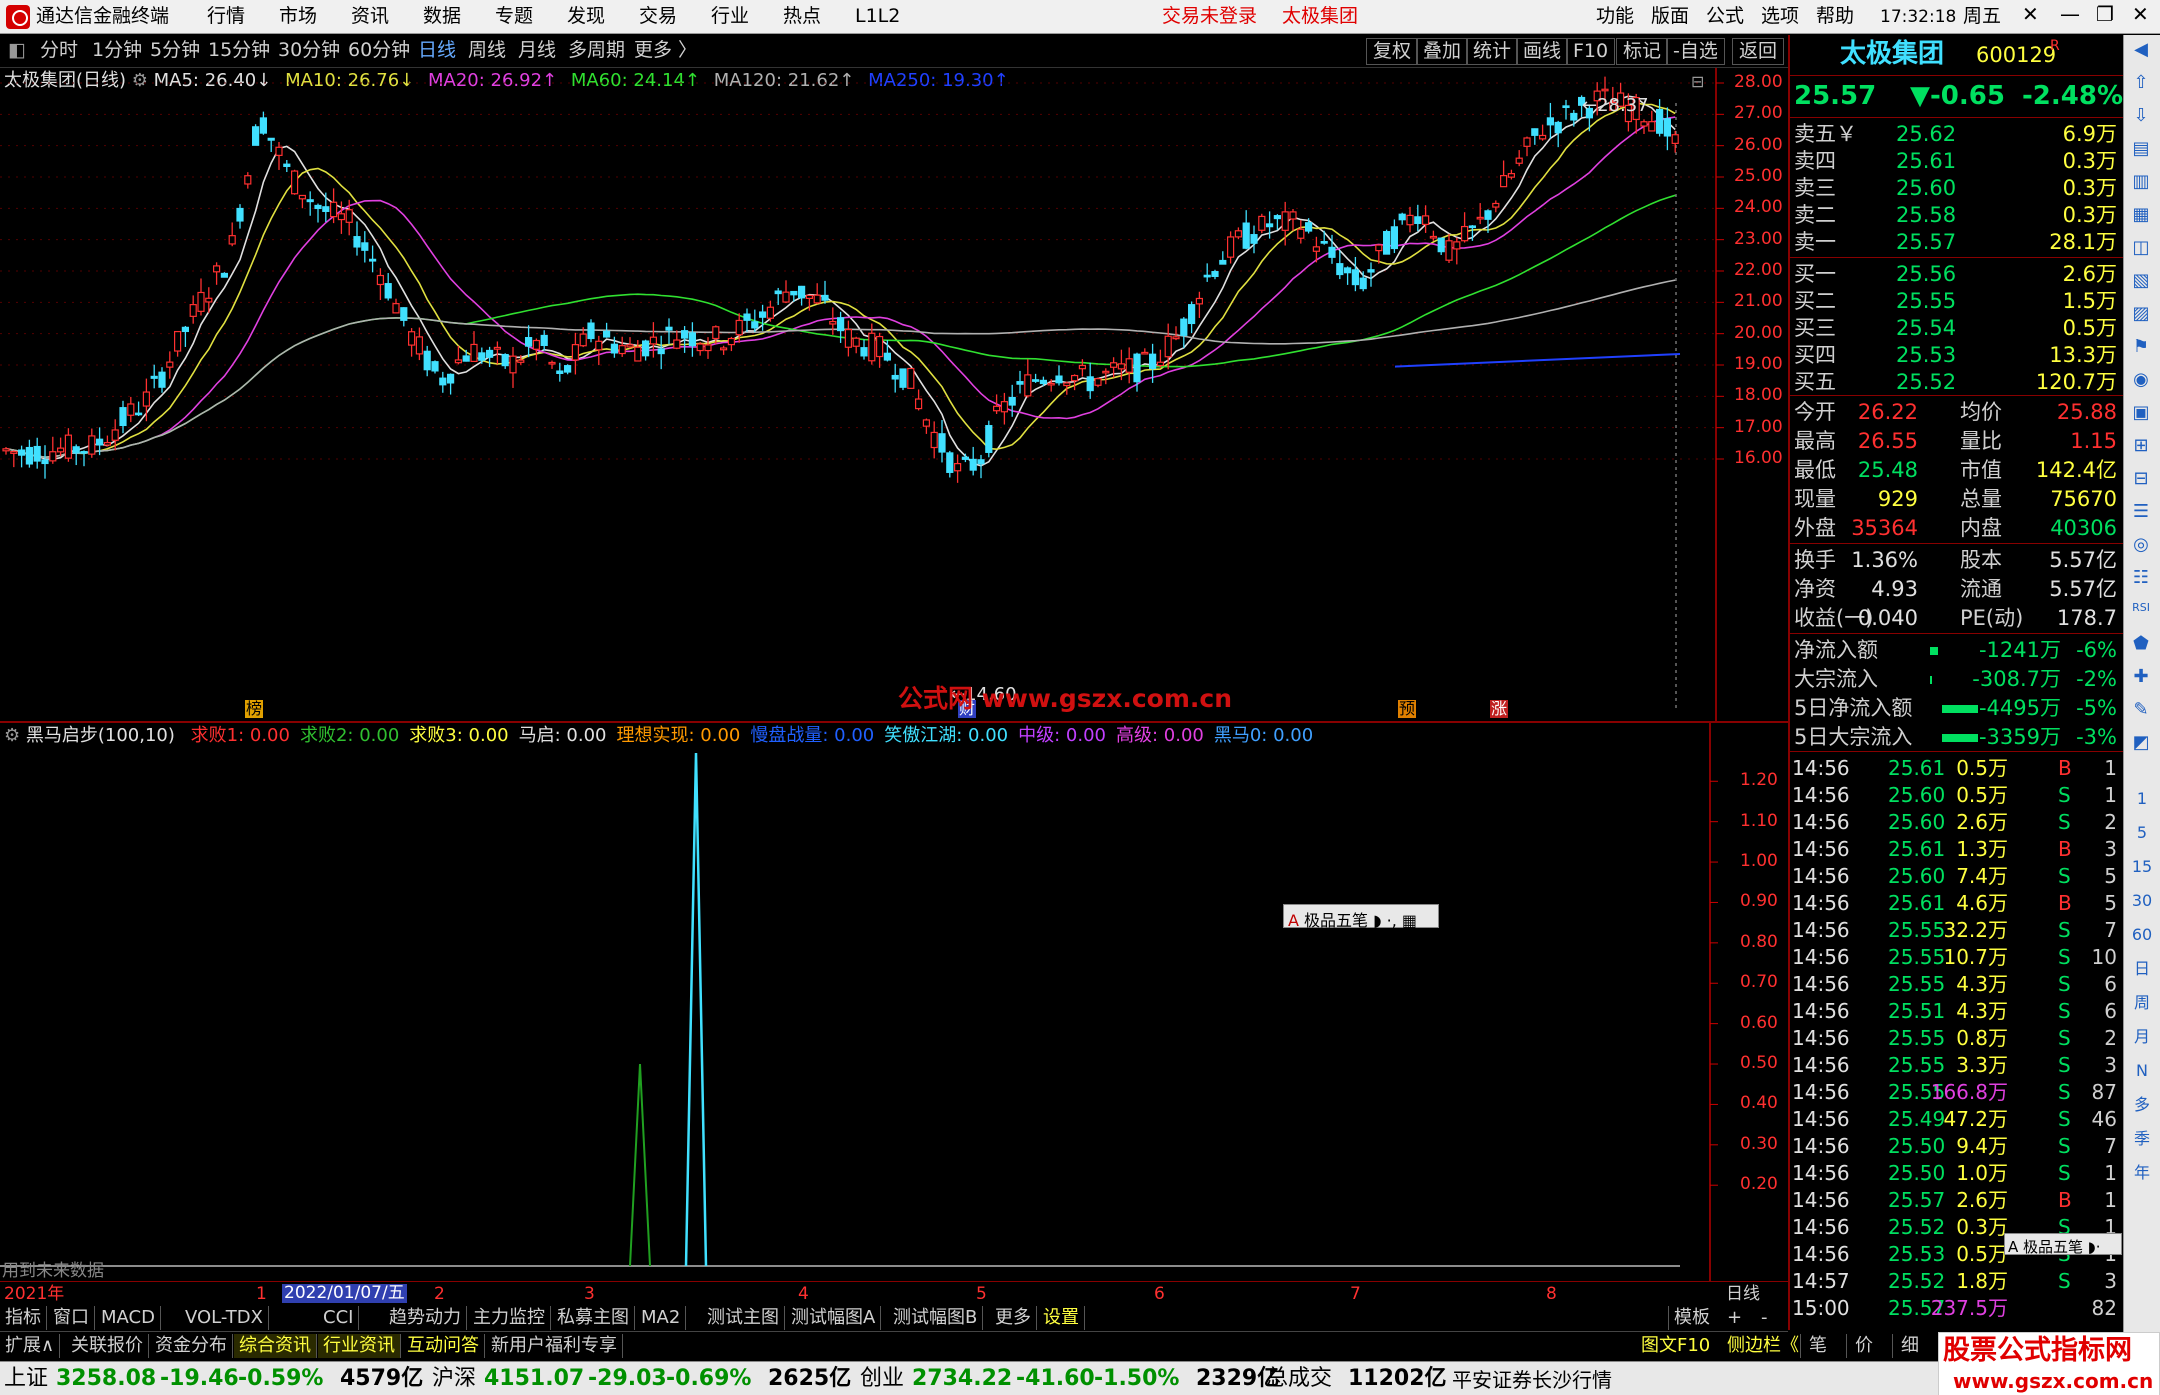 The height and width of the screenshot is (1395, 2160). Describe the element at coordinates (2141, 116) in the screenshot. I see `sidebar-tool-icon-2: ⇩` at that location.